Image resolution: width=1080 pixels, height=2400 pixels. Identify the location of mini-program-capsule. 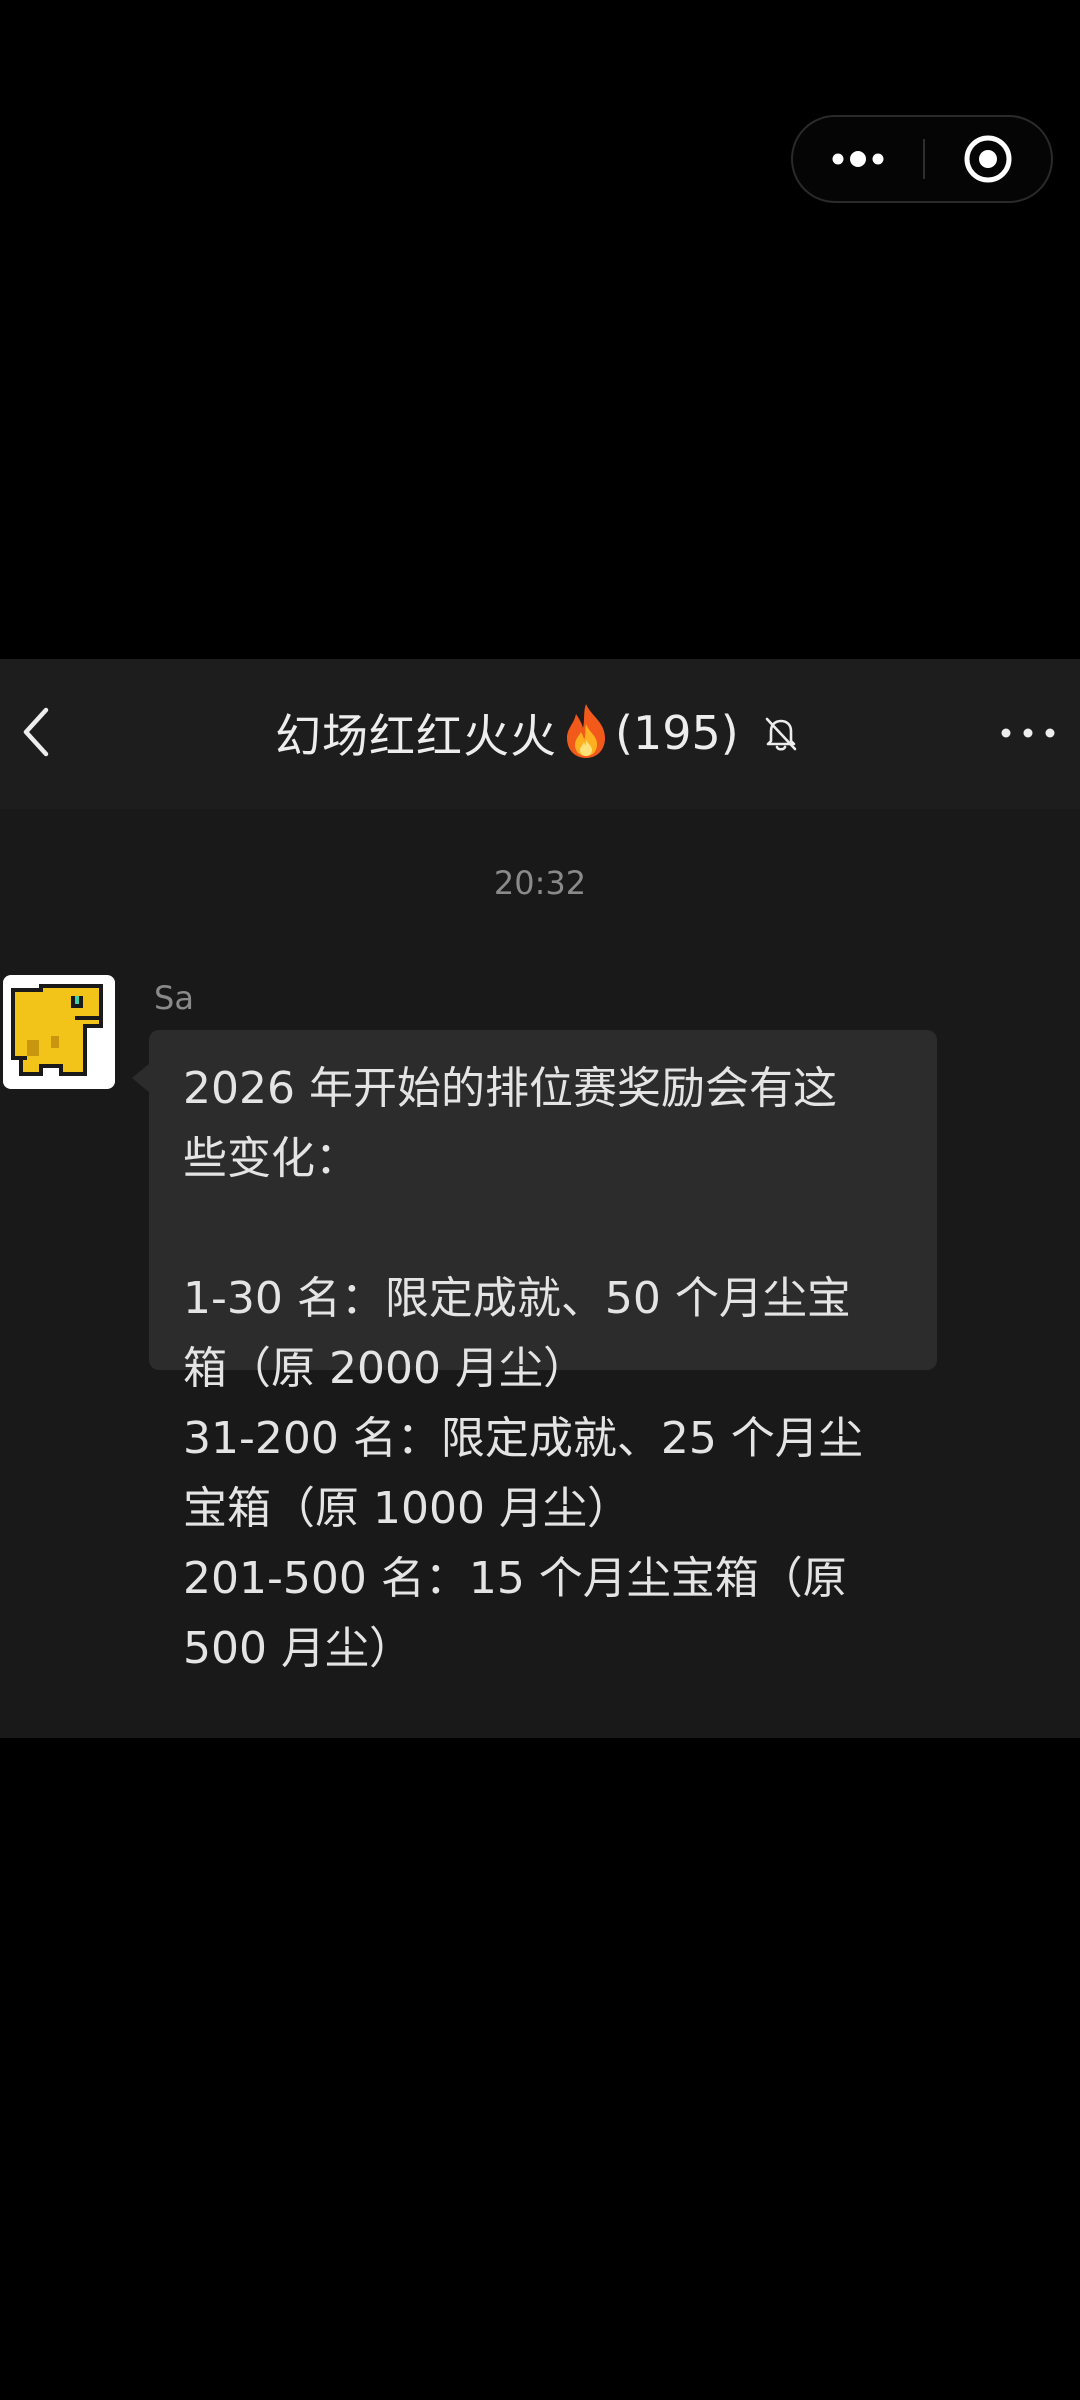
(922, 159).